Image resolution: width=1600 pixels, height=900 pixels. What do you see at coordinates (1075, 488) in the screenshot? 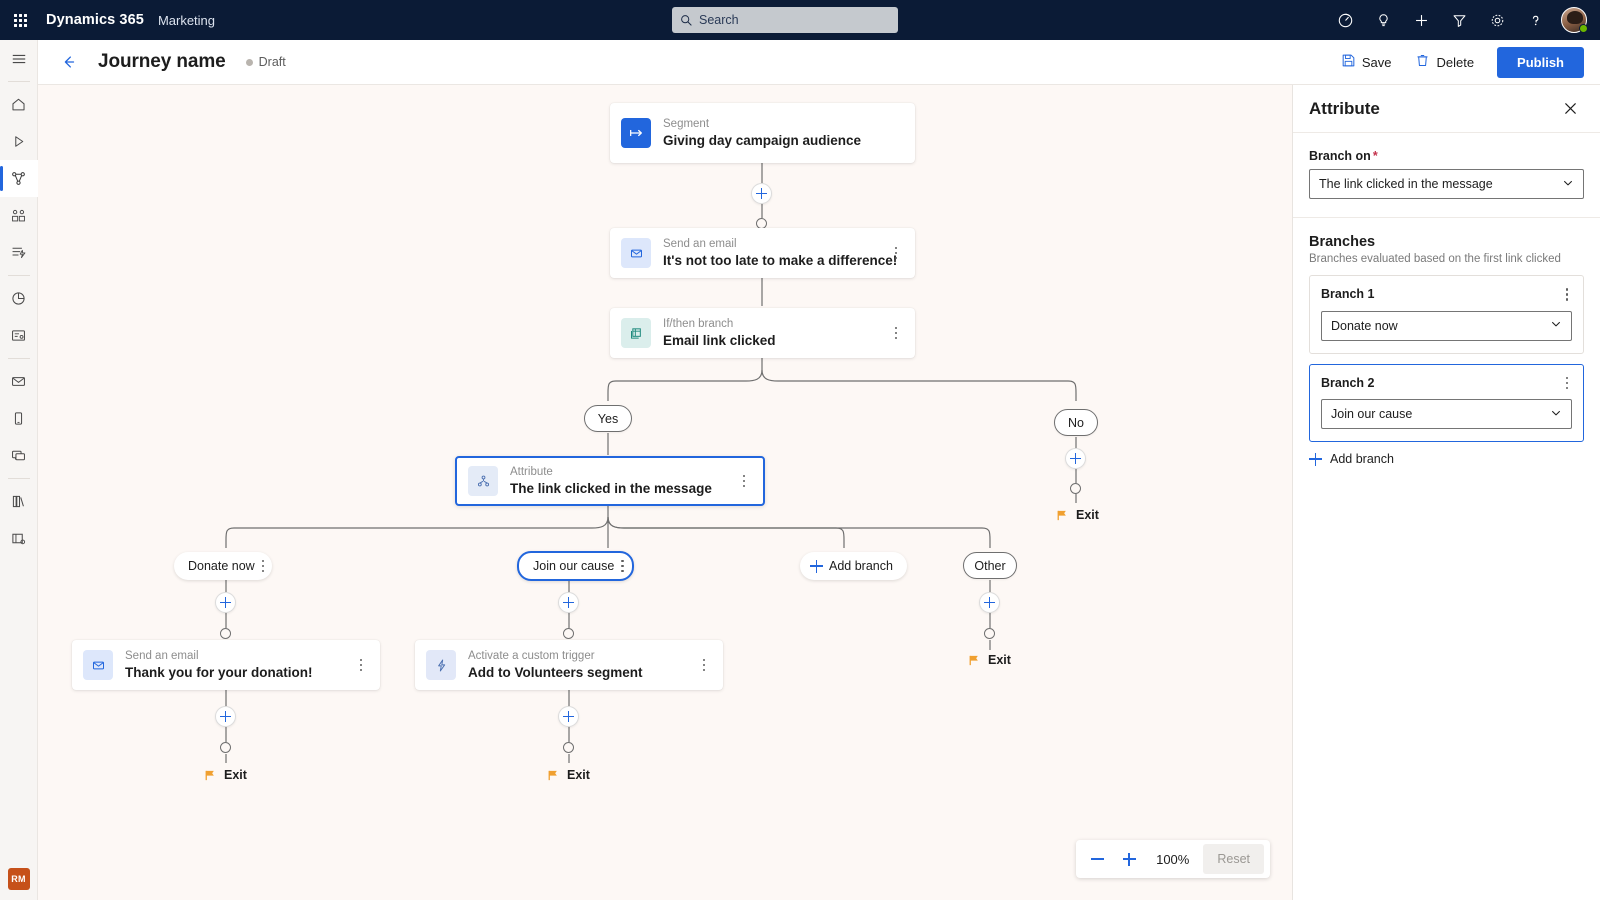
I see `connector-dot` at bounding box center [1075, 488].